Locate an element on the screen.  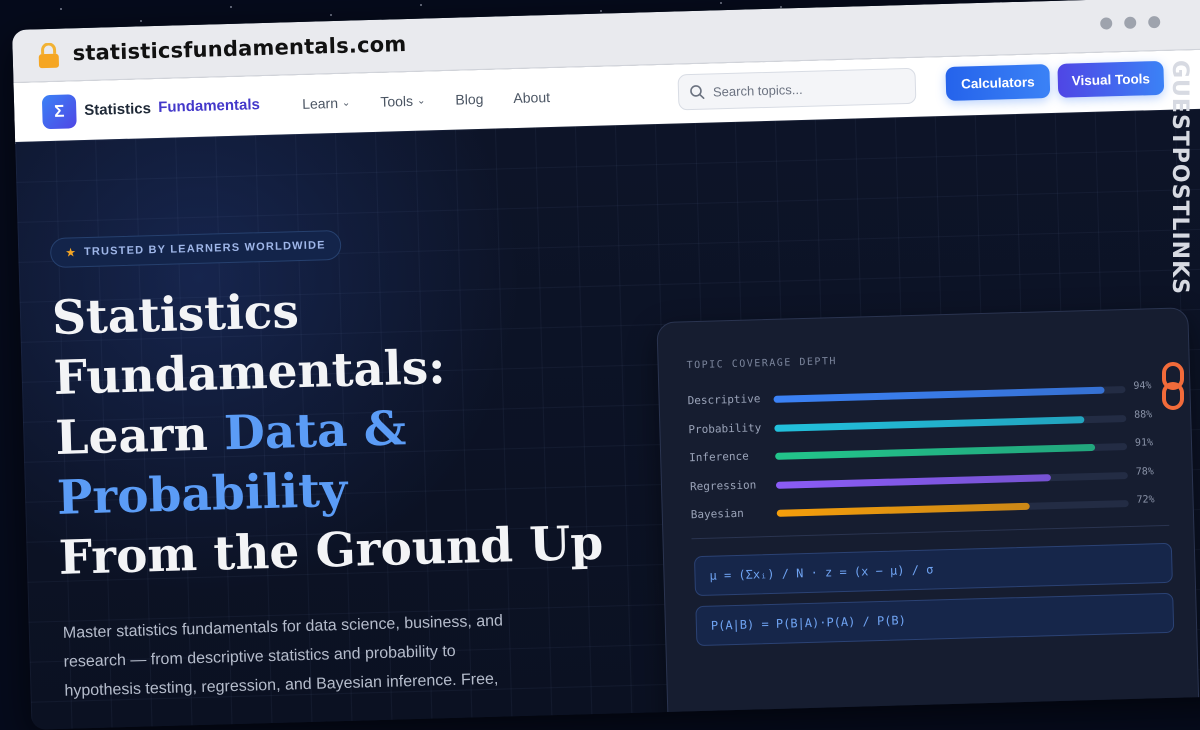
bar-value: 78% is located at coordinates (1144, 471).